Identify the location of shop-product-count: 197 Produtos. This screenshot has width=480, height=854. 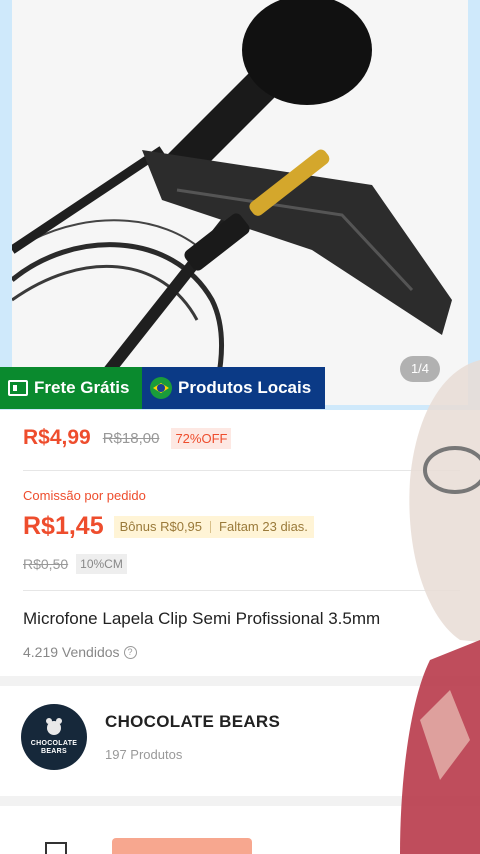
(144, 754).